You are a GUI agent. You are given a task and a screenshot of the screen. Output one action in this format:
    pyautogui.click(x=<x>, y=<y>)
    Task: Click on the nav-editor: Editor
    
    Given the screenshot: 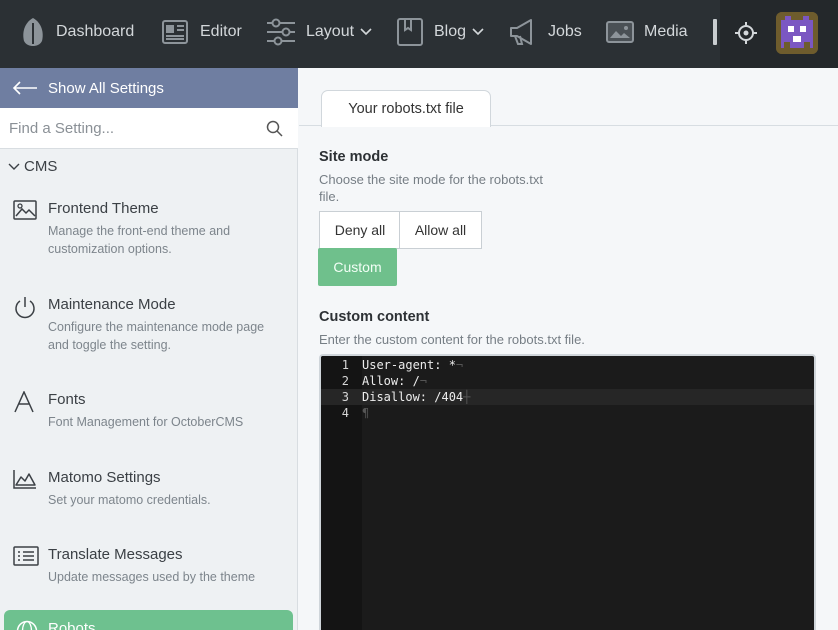 What is the action you would take?
    pyautogui.click(x=201, y=32)
    